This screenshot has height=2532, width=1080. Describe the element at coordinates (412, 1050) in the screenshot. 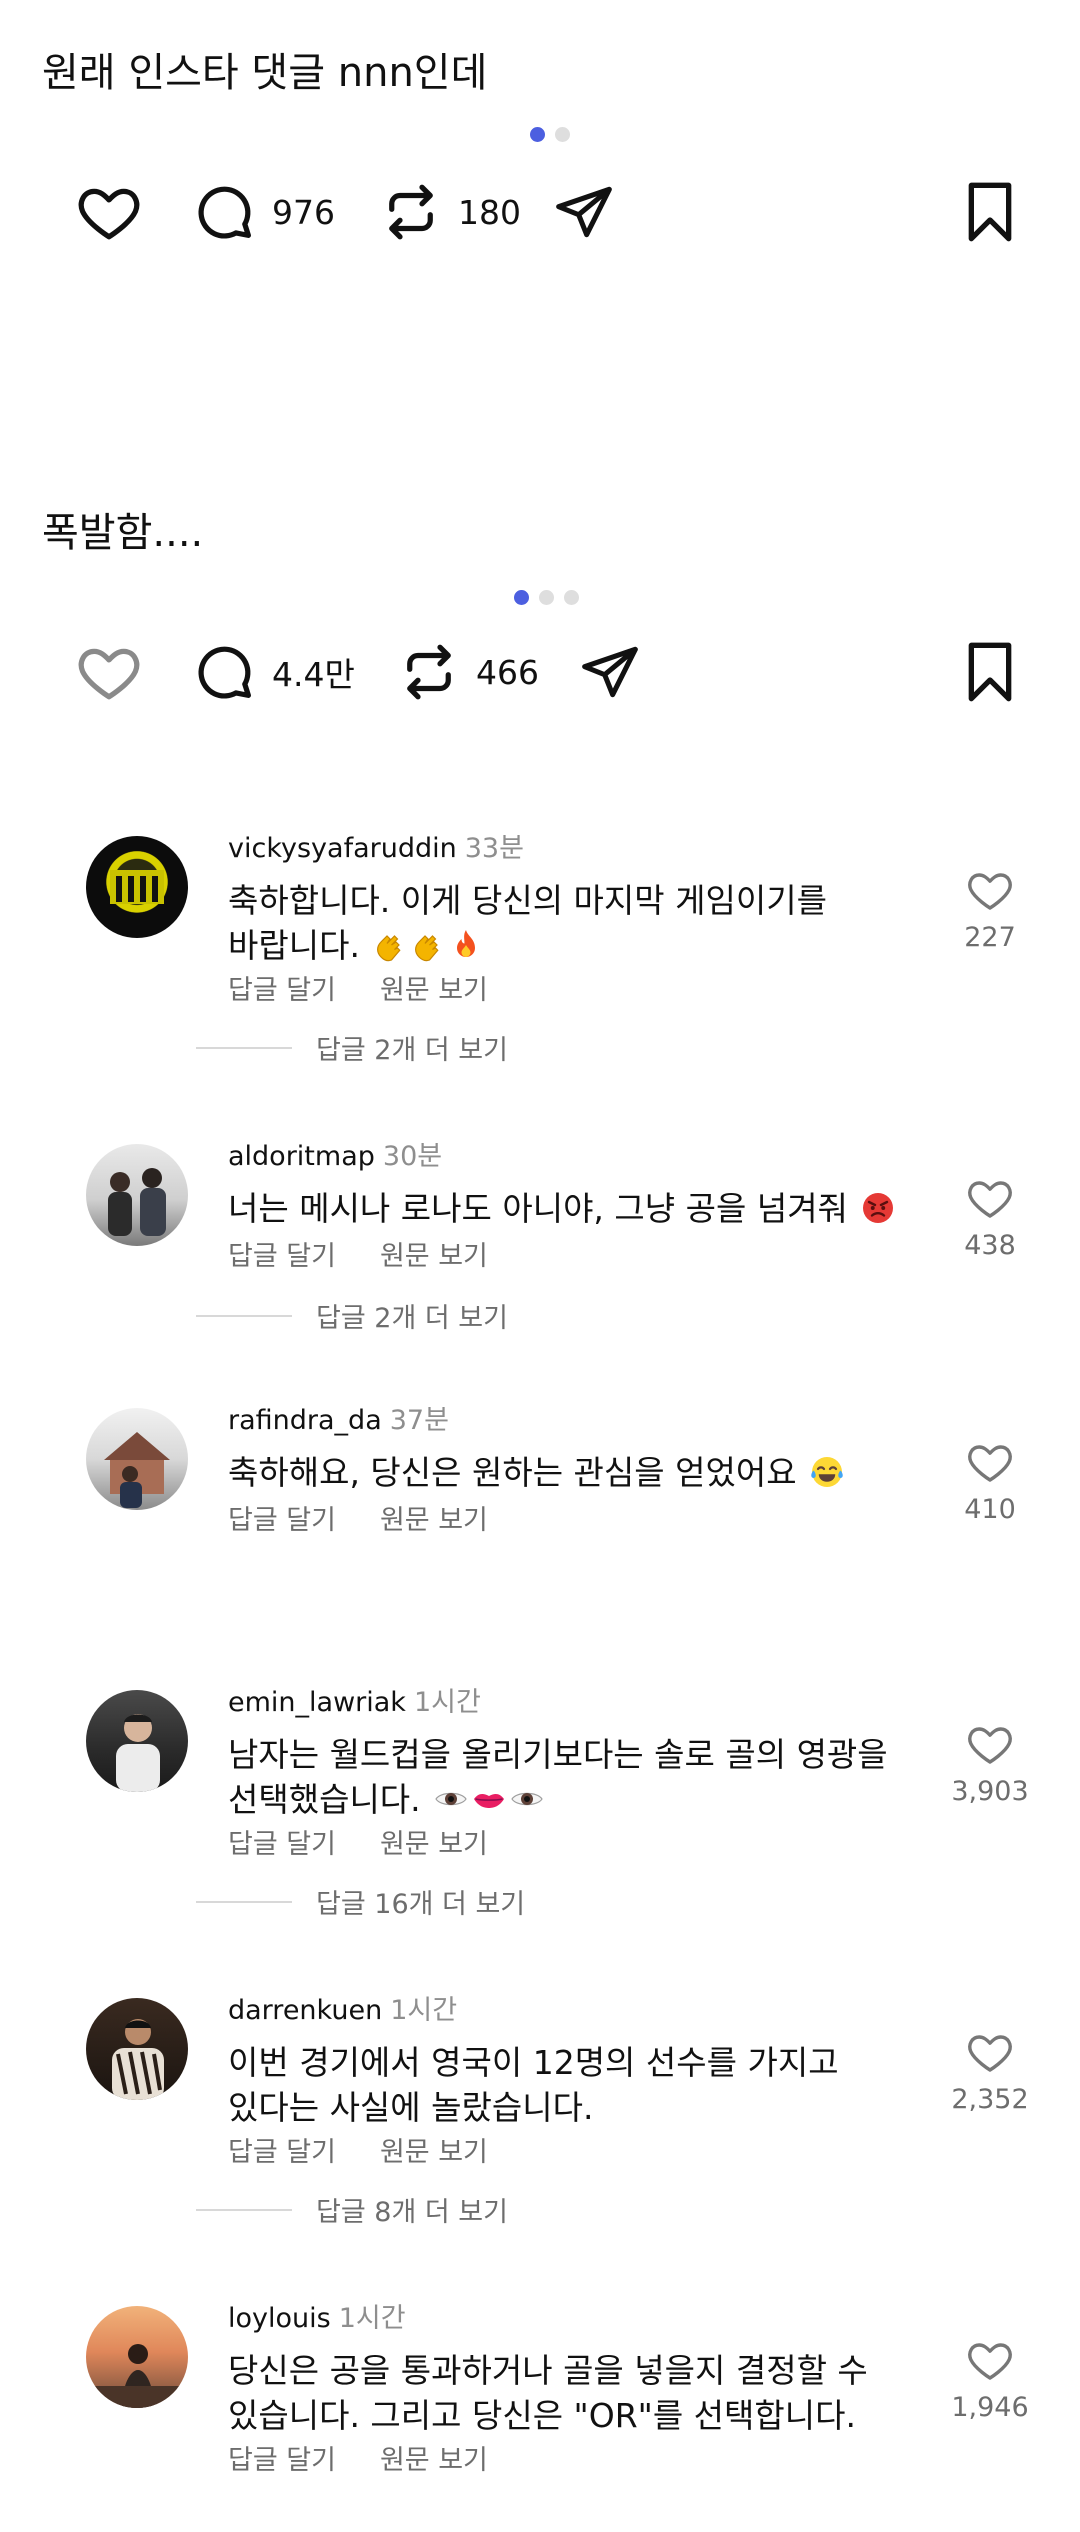

I see `view-more-replies-label: 답글 2개 더 보기` at that location.